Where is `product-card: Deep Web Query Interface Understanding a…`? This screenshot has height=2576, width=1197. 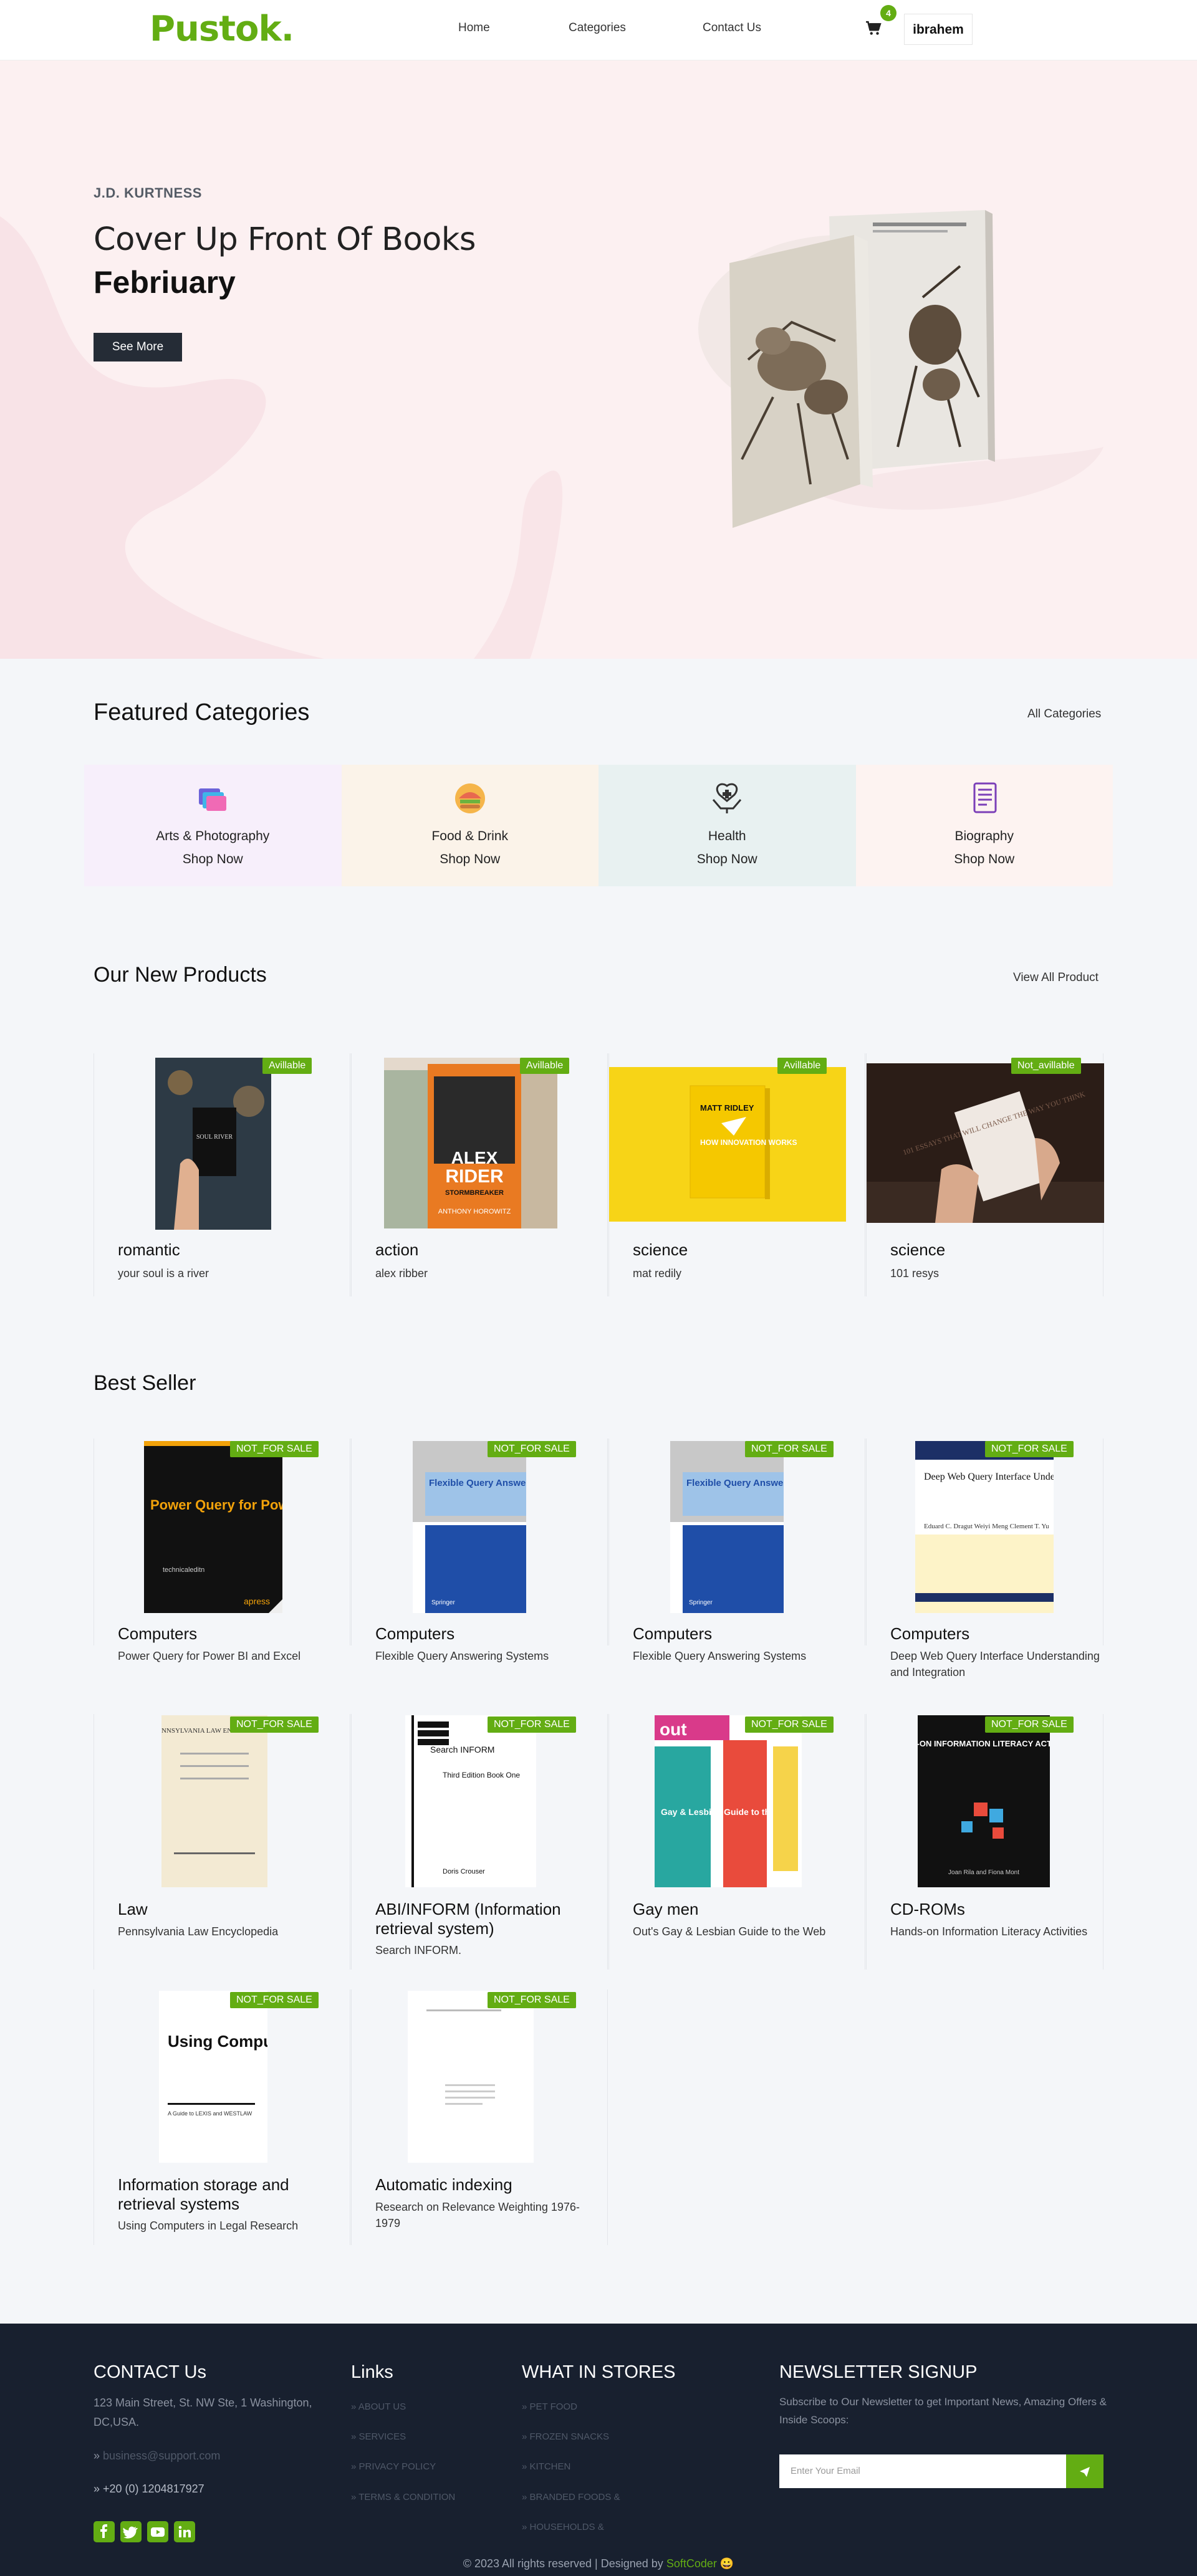
product-card: Deep Web Query Interface Understanding a… is located at coordinates (984, 1558).